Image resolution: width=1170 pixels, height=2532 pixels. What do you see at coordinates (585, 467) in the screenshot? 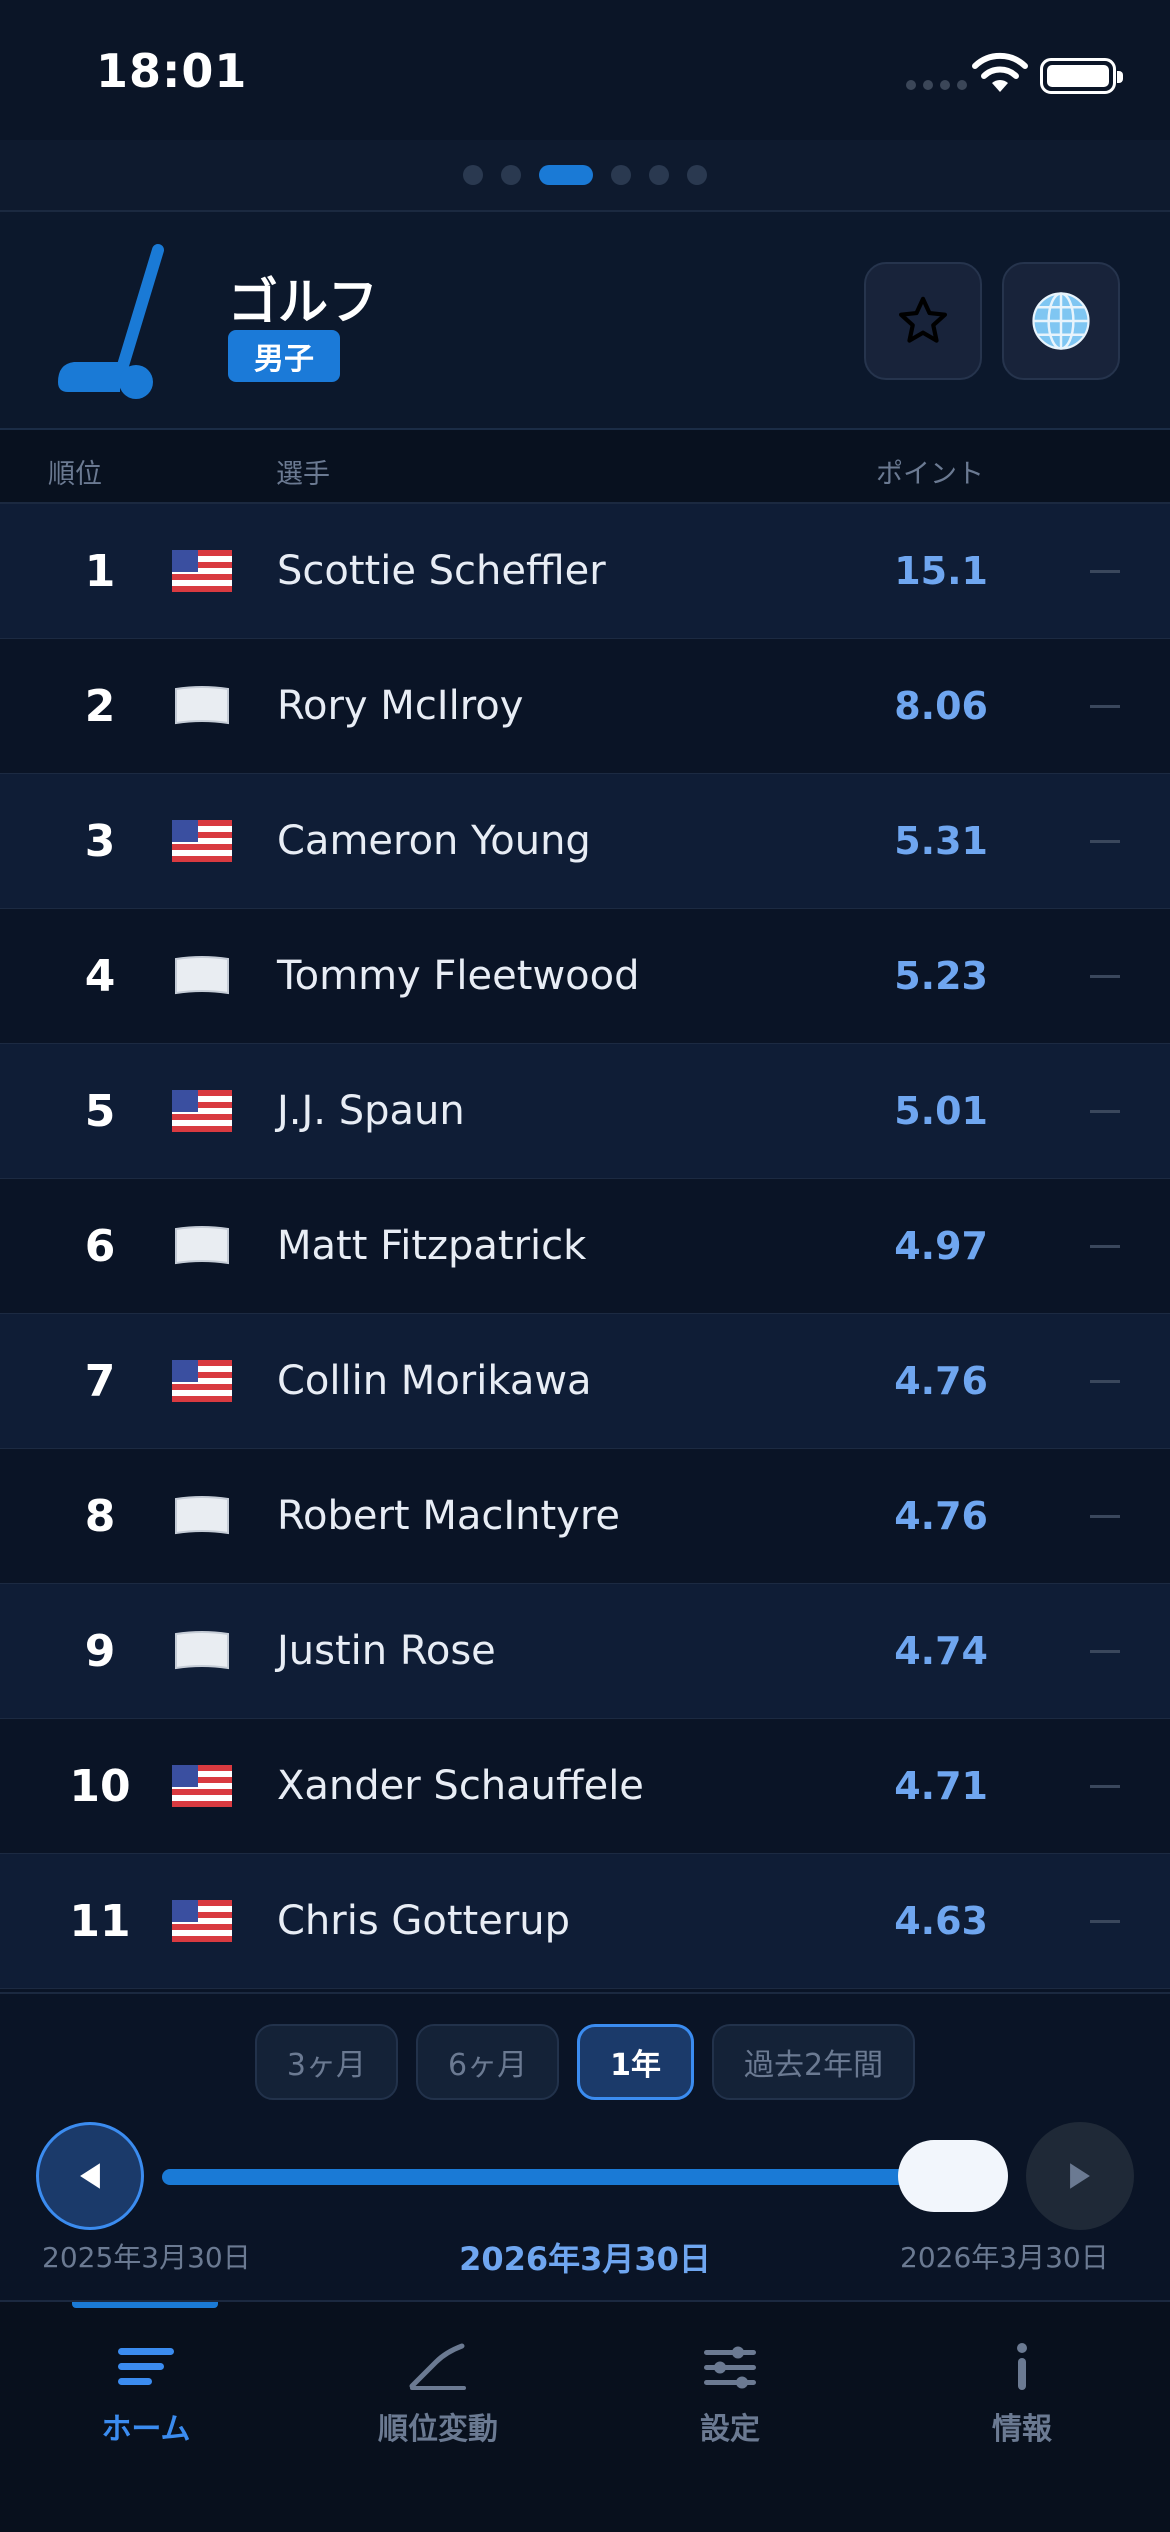
I see `ranking-column-header: 順位 選手 ポイント` at bounding box center [585, 467].